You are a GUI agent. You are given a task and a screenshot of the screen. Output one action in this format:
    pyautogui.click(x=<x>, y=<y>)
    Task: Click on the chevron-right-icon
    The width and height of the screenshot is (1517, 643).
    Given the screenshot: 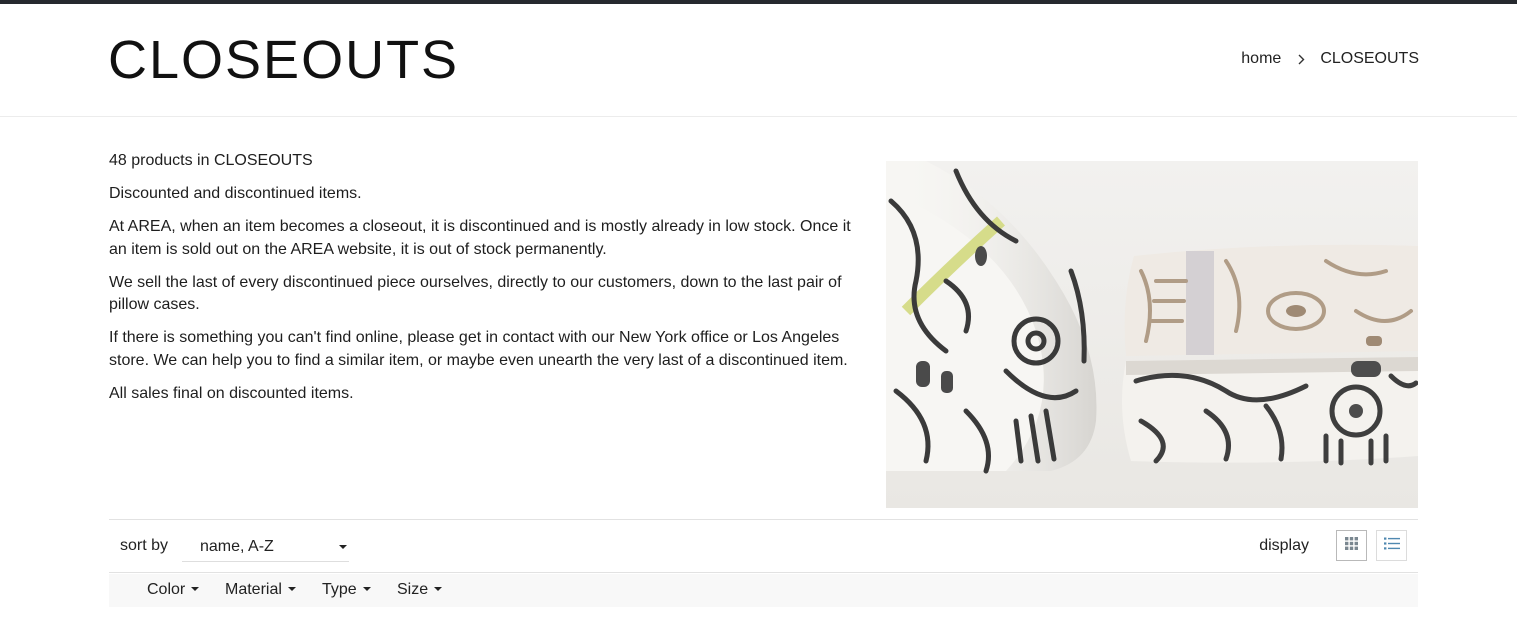 What is the action you would take?
    pyautogui.click(x=1301, y=59)
    